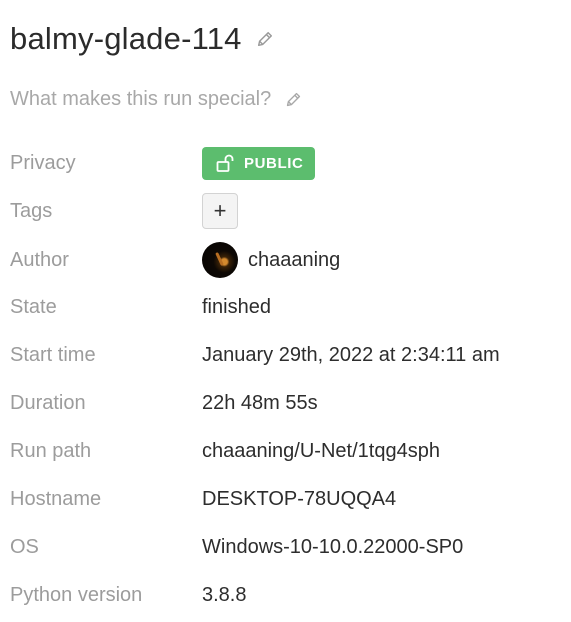  What do you see at coordinates (24, 546) in the screenshot?
I see `os-label: OS` at bounding box center [24, 546].